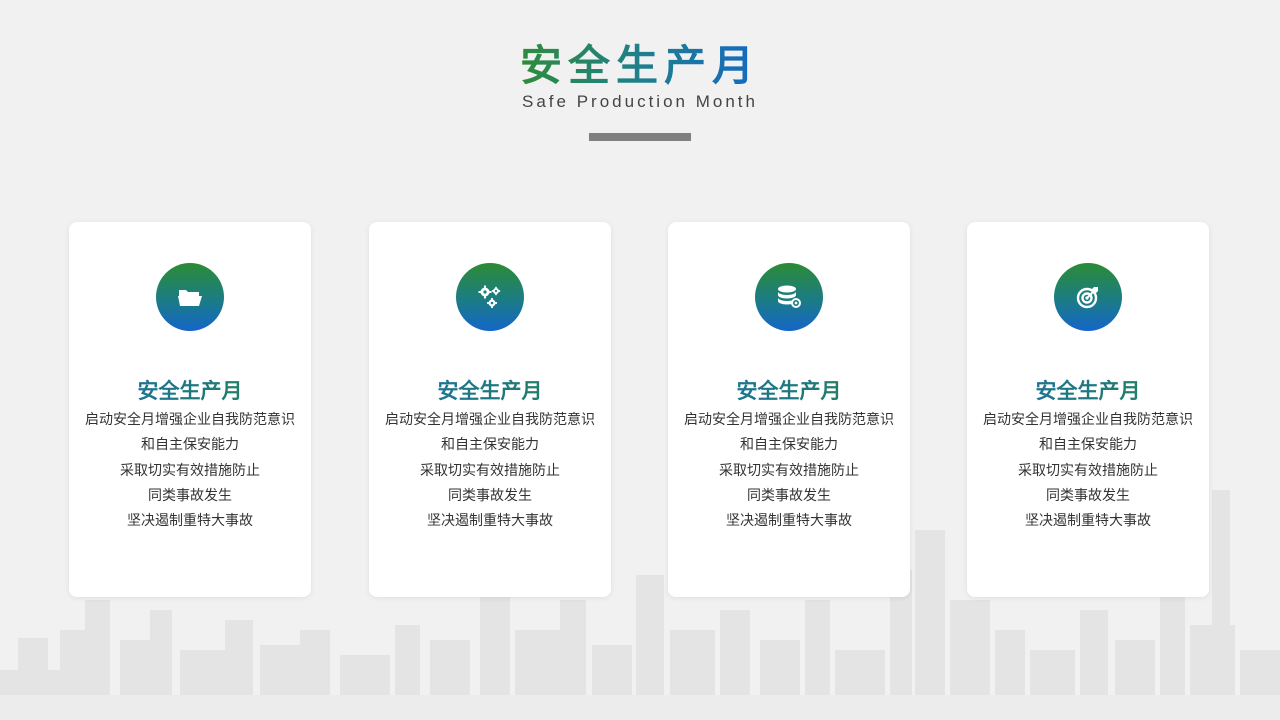 The width and height of the screenshot is (1280, 720). What do you see at coordinates (789, 297) in the screenshot?
I see `database-gear-icon` at bounding box center [789, 297].